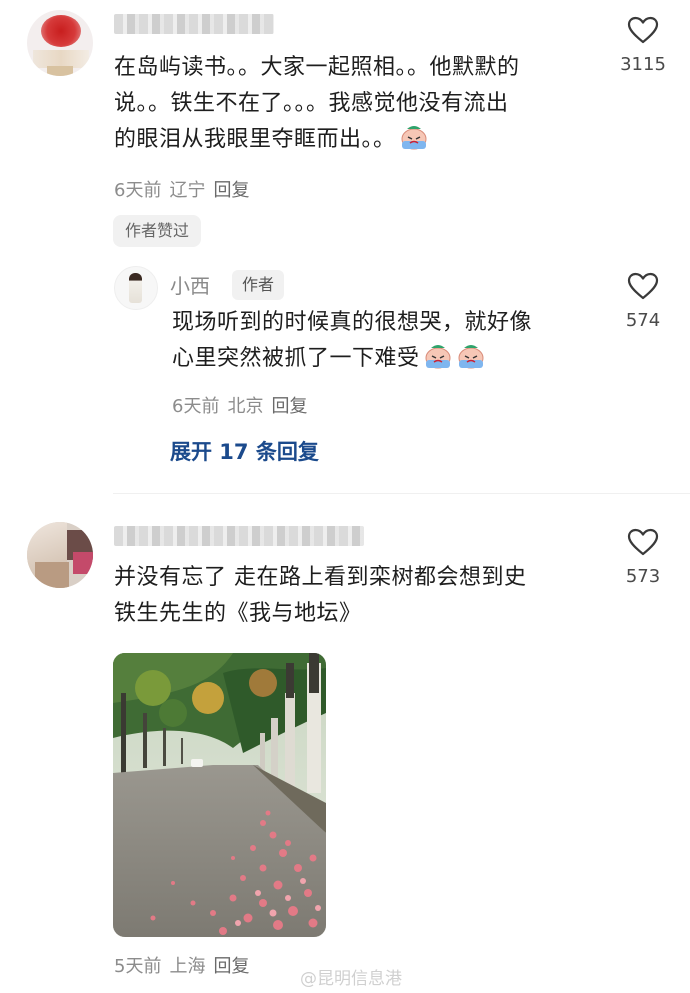 This screenshot has width=690, height=993. What do you see at coordinates (351, 979) in the screenshot?
I see `watermark: @昆明信息港` at bounding box center [351, 979].